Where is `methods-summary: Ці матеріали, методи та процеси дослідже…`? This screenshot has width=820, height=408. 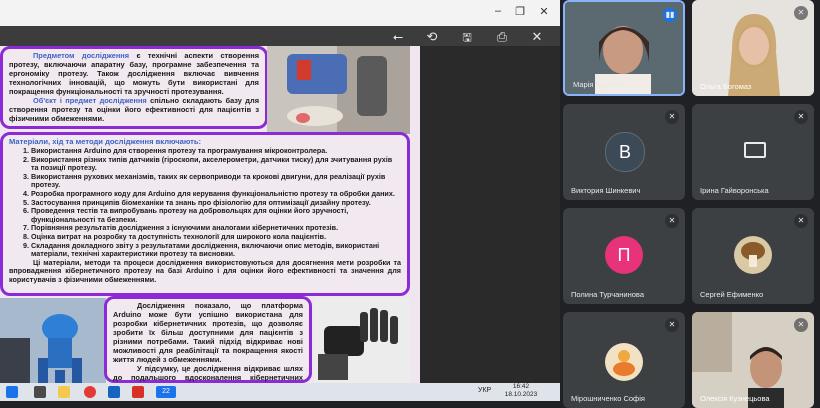 methods-summary: Ці матеріали, методи та процеси дослідже… is located at coordinates (205, 270).